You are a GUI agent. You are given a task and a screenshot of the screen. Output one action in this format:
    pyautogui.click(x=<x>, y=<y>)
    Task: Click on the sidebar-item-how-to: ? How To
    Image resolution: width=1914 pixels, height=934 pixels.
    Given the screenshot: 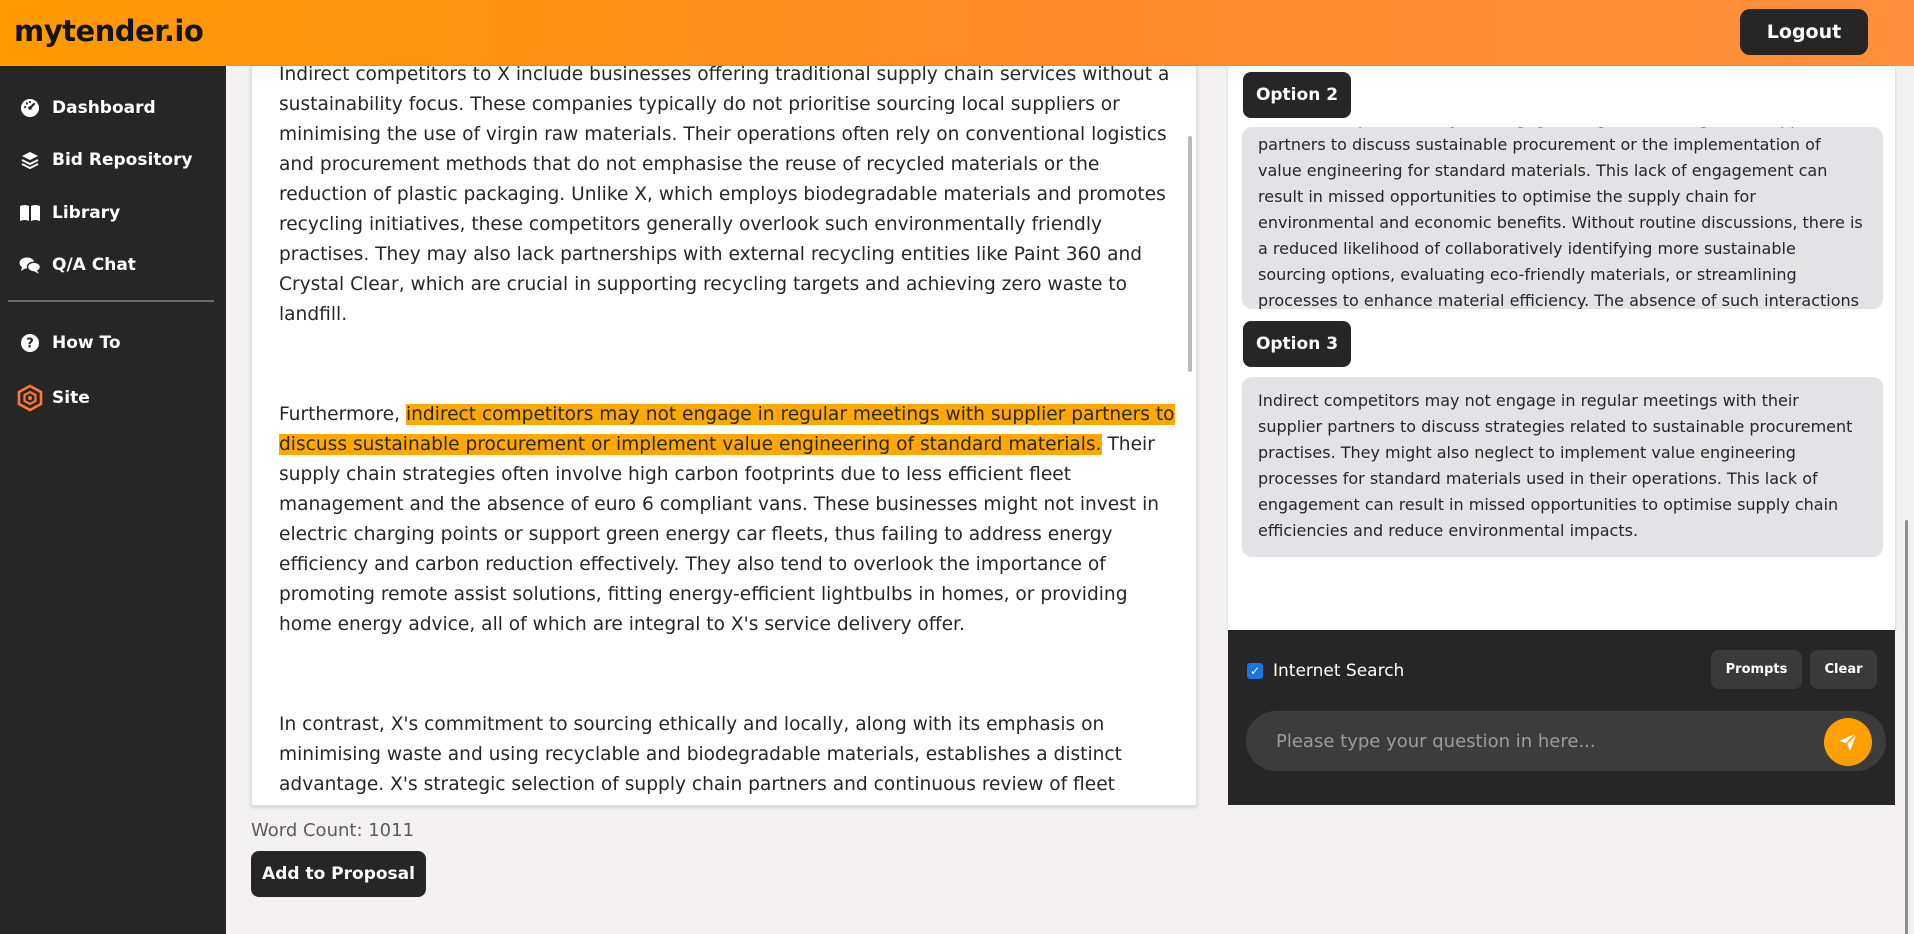 What is the action you would take?
    pyautogui.click(x=69, y=343)
    